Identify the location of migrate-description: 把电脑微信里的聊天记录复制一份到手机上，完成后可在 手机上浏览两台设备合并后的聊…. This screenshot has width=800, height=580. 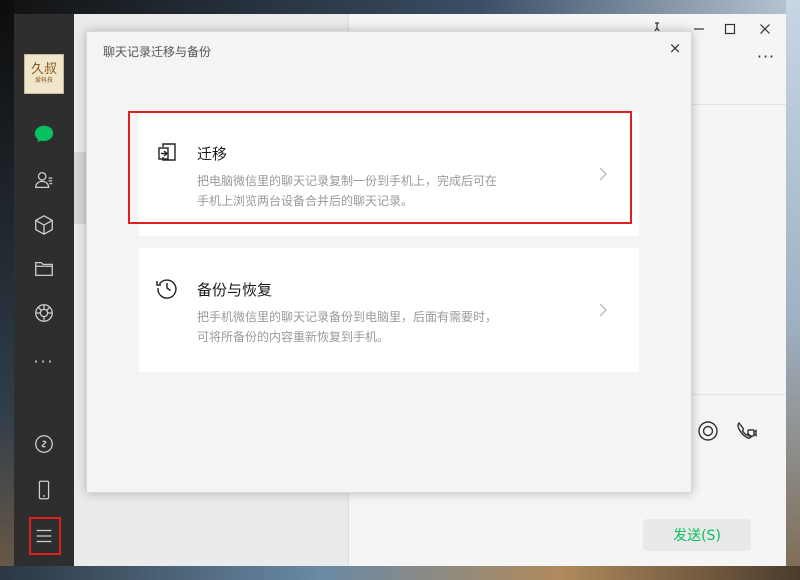
(377, 191).